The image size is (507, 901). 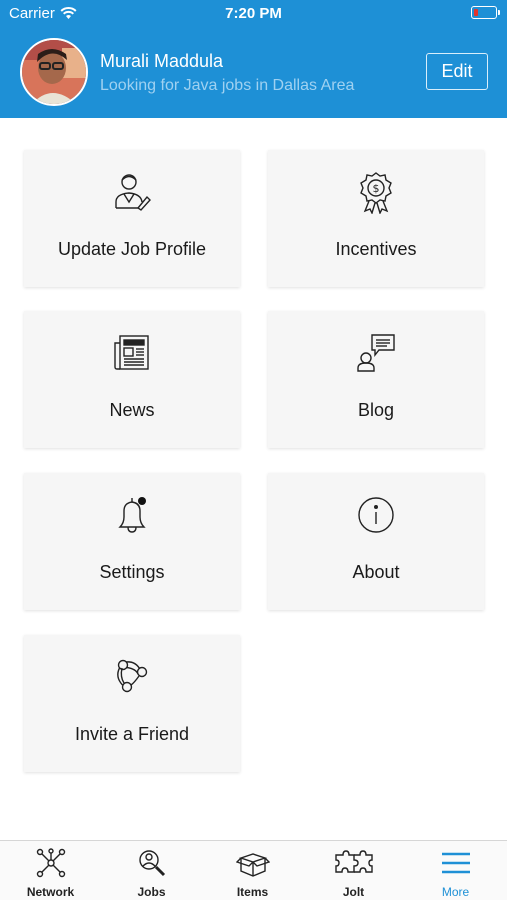 I want to click on tab-label: Jobs, so click(x=151, y=892).